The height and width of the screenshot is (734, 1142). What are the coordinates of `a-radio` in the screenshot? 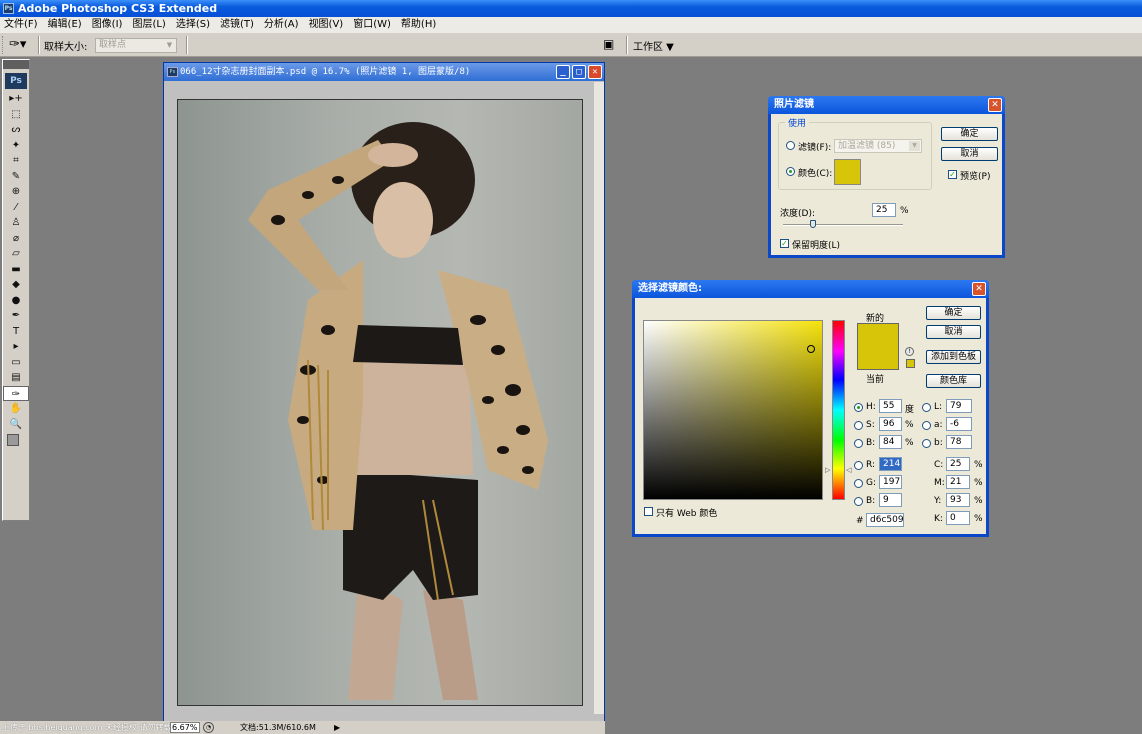 It's located at (926, 425).